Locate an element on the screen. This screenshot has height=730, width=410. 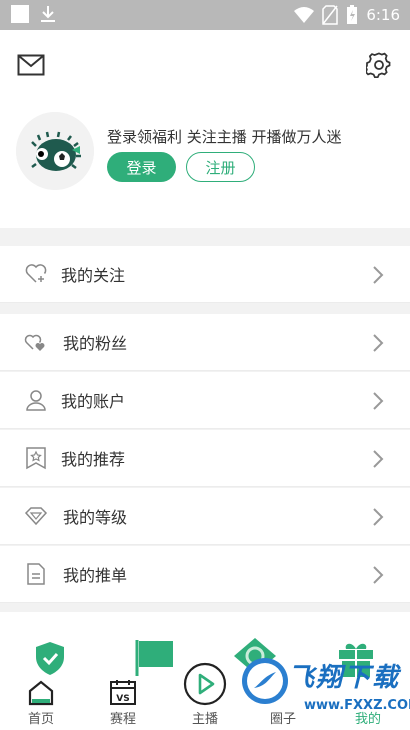
register-button: 注册 is located at coordinates (220, 167).